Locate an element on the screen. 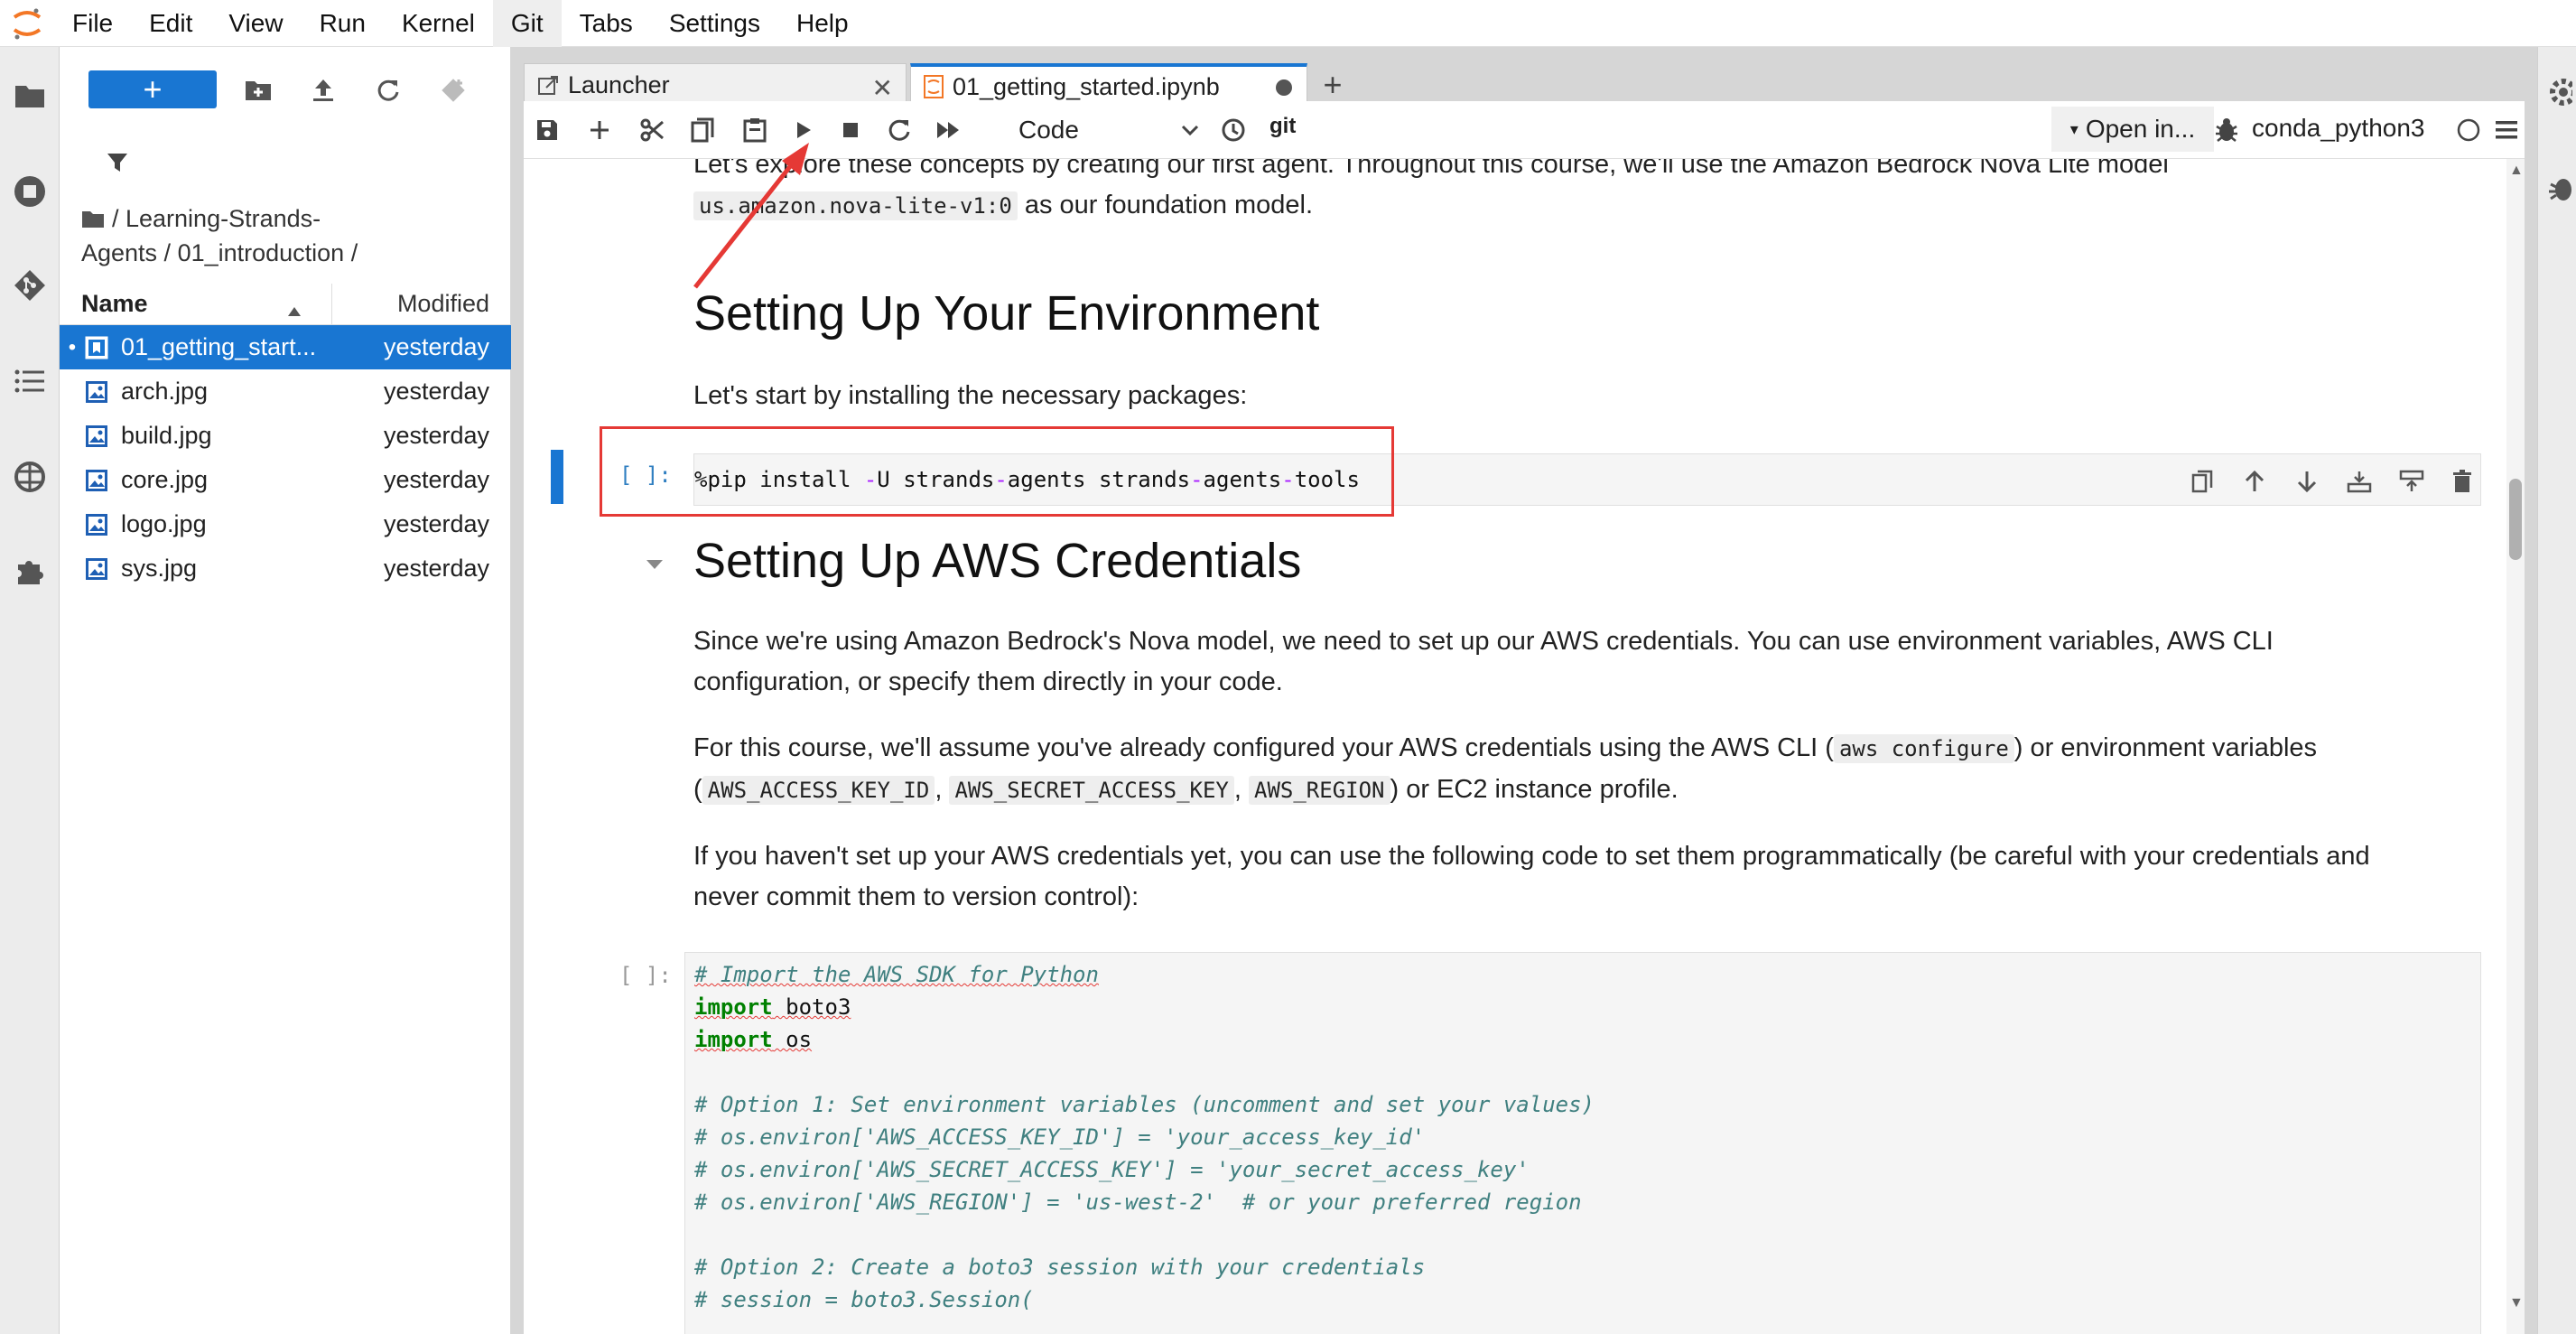 This screenshot has height=1334, width=2576. aws-configure-code: aws configure is located at coordinates (1923, 748).